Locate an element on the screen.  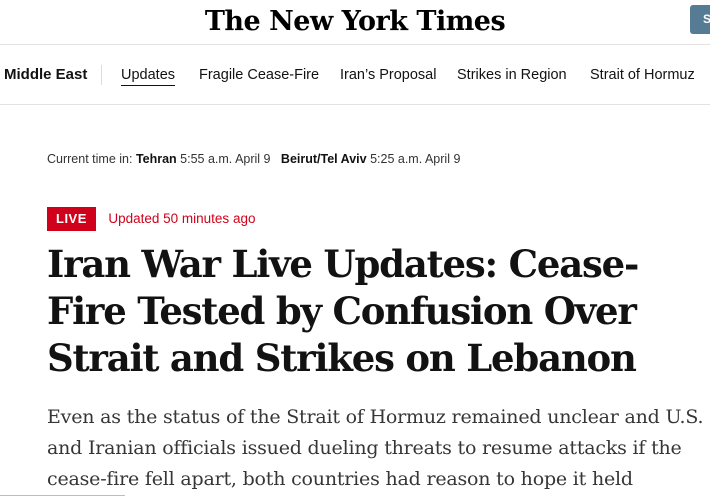
nyt-logo: The New York Times is located at coordinates (355, 22).